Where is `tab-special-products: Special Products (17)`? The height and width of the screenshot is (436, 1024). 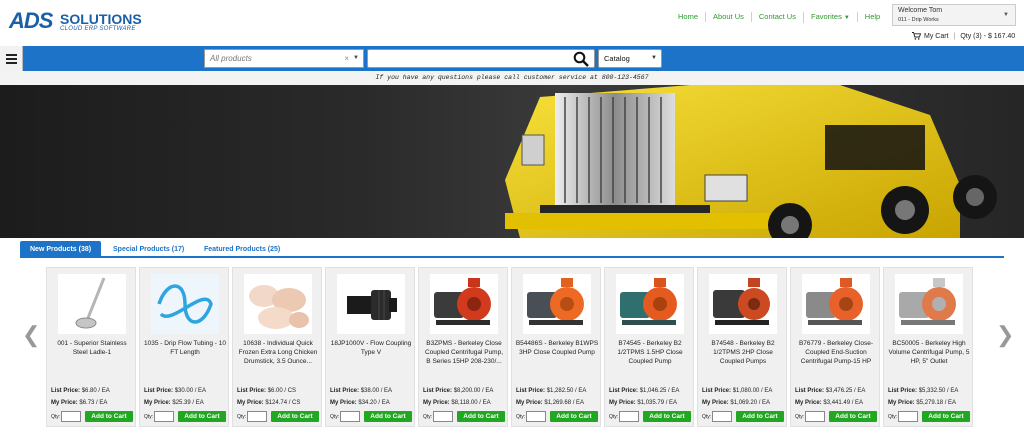
tab-special-products: Special Products (17) is located at coordinates (148, 249).